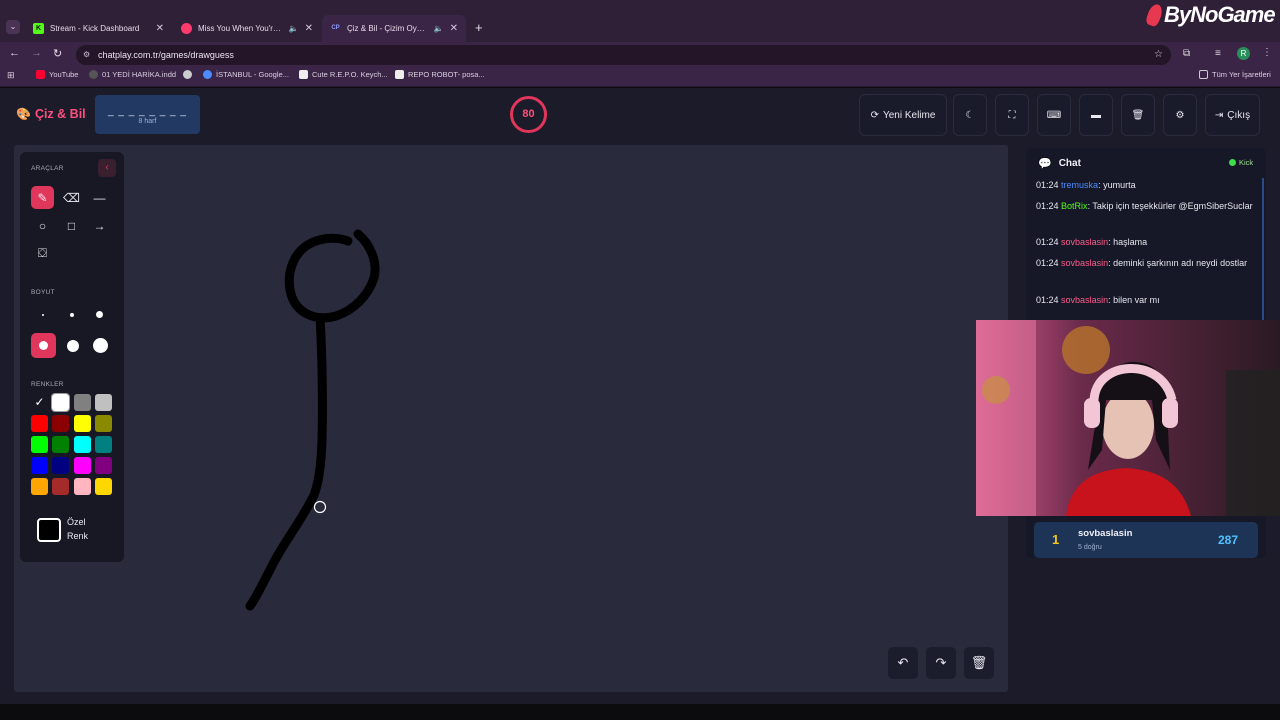 The image size is (1280, 720). Describe the element at coordinates (1092, 242) in the screenshot. I see `chat-message: 01:24 sovbaslasin: haşlama` at that location.